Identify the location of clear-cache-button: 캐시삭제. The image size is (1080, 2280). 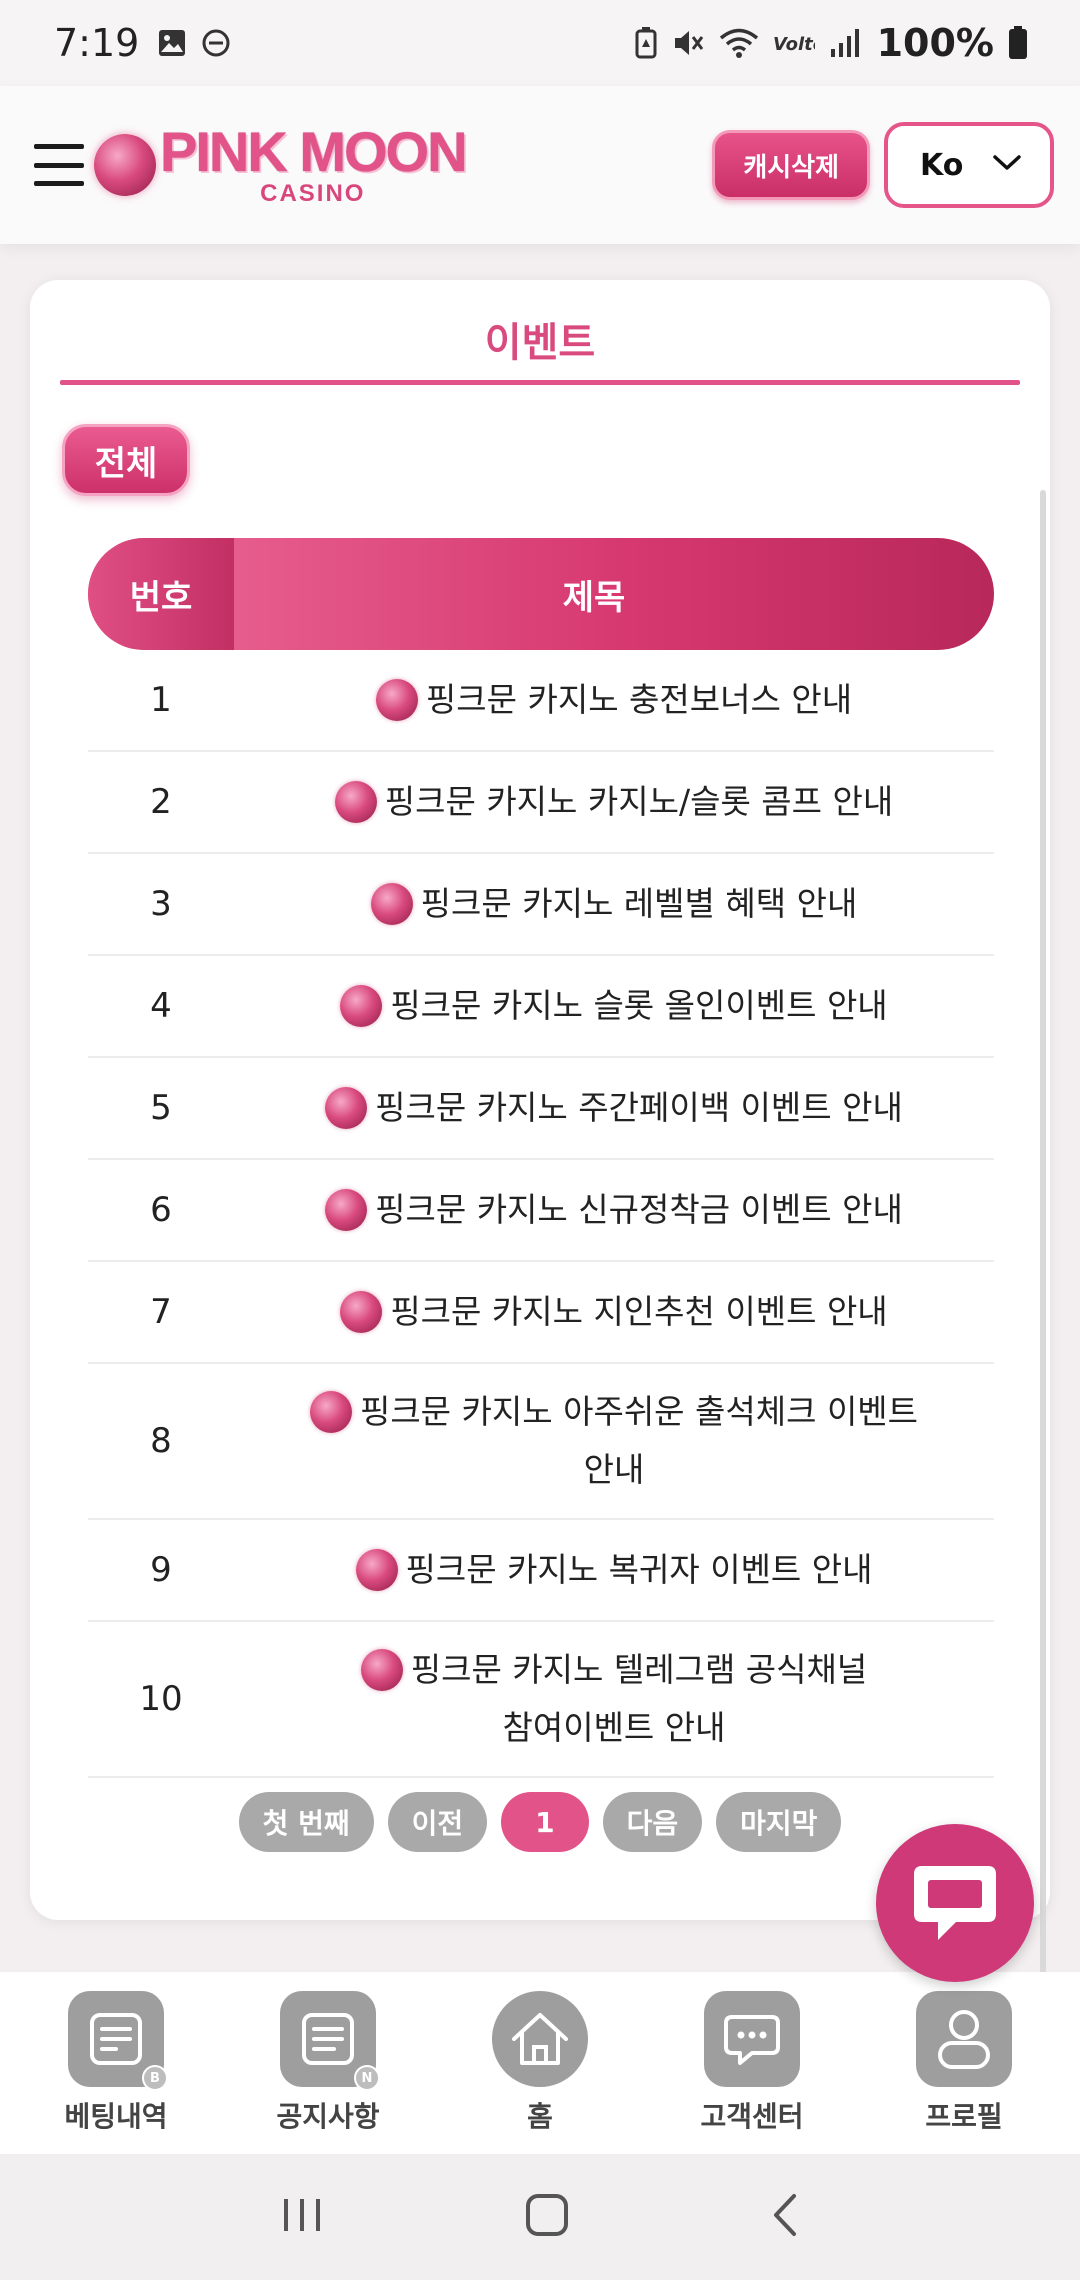
(791, 165).